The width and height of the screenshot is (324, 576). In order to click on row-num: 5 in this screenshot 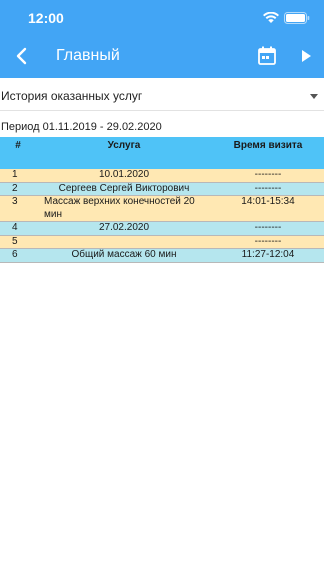, I will do `click(18, 242)`.